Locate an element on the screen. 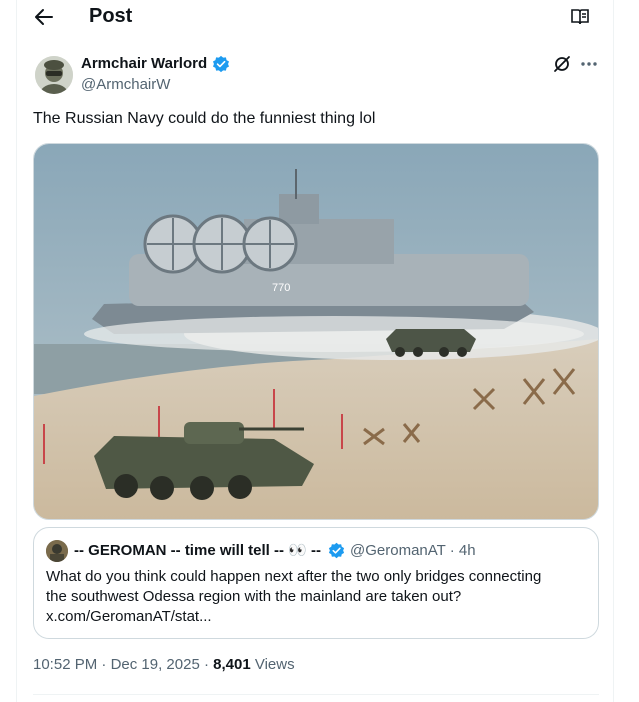 This screenshot has height=702, width=639. top-bar: Post is located at coordinates (315, 17).